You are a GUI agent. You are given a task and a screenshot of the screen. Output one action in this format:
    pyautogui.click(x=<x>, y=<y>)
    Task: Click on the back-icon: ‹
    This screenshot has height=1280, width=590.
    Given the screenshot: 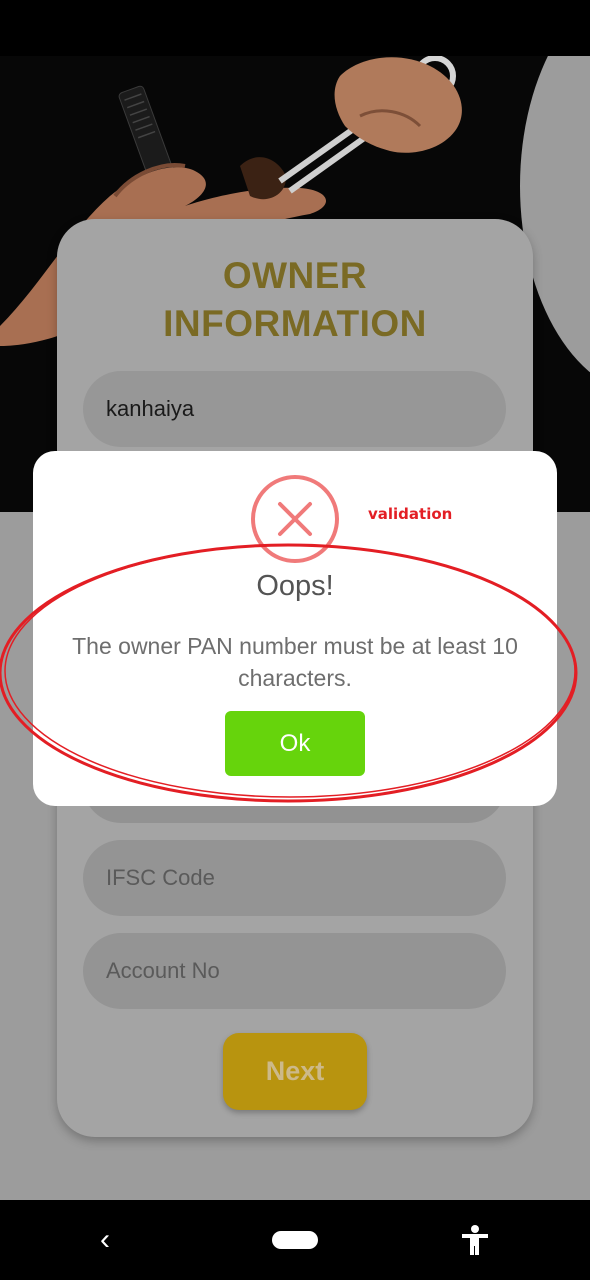 What is the action you would take?
    pyautogui.click(x=105, y=1240)
    